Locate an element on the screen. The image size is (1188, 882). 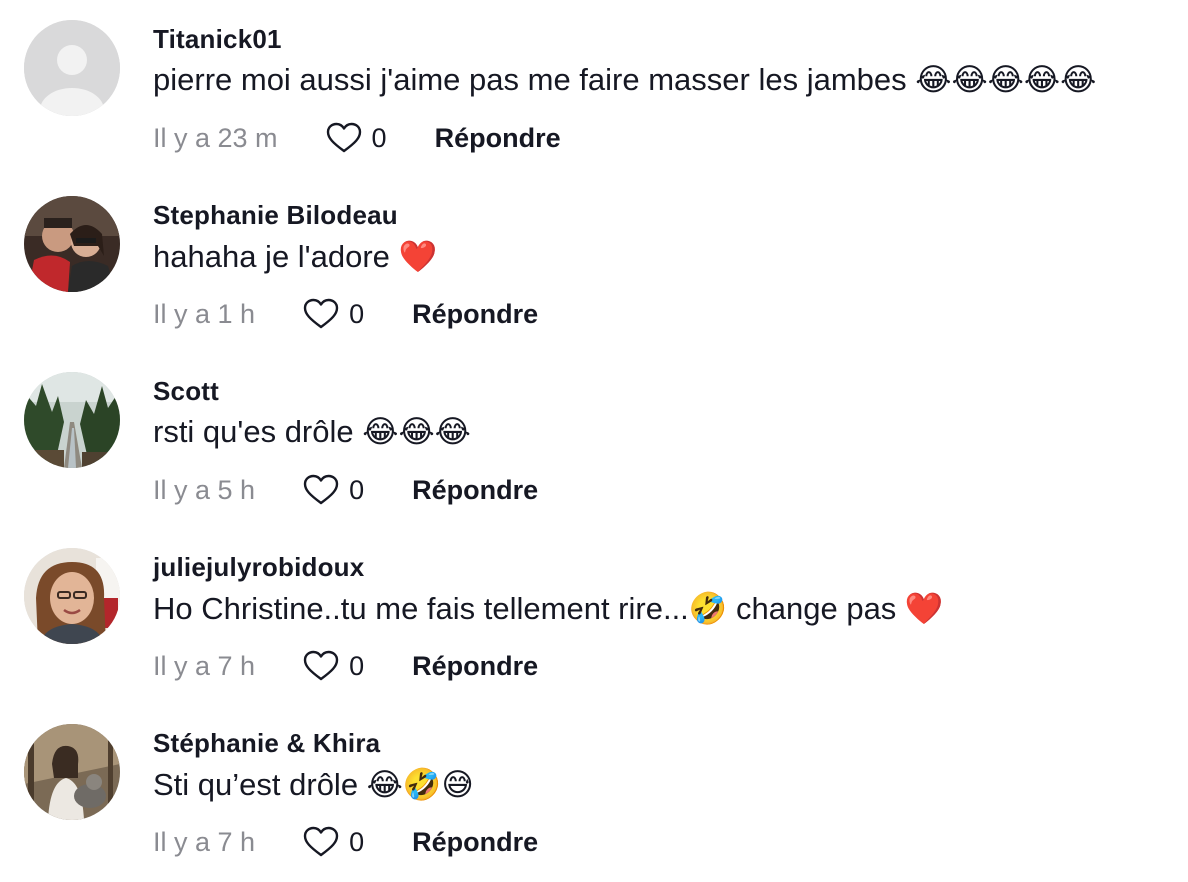
comment-timestamp: Il y a 1 h is located at coordinates (204, 313).